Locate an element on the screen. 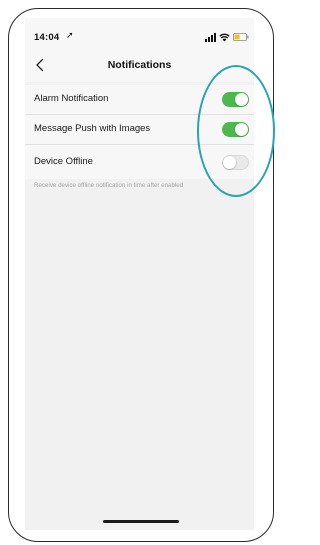 This screenshot has width=320, height=545. status-time: 14:04 is located at coordinates (47, 37).